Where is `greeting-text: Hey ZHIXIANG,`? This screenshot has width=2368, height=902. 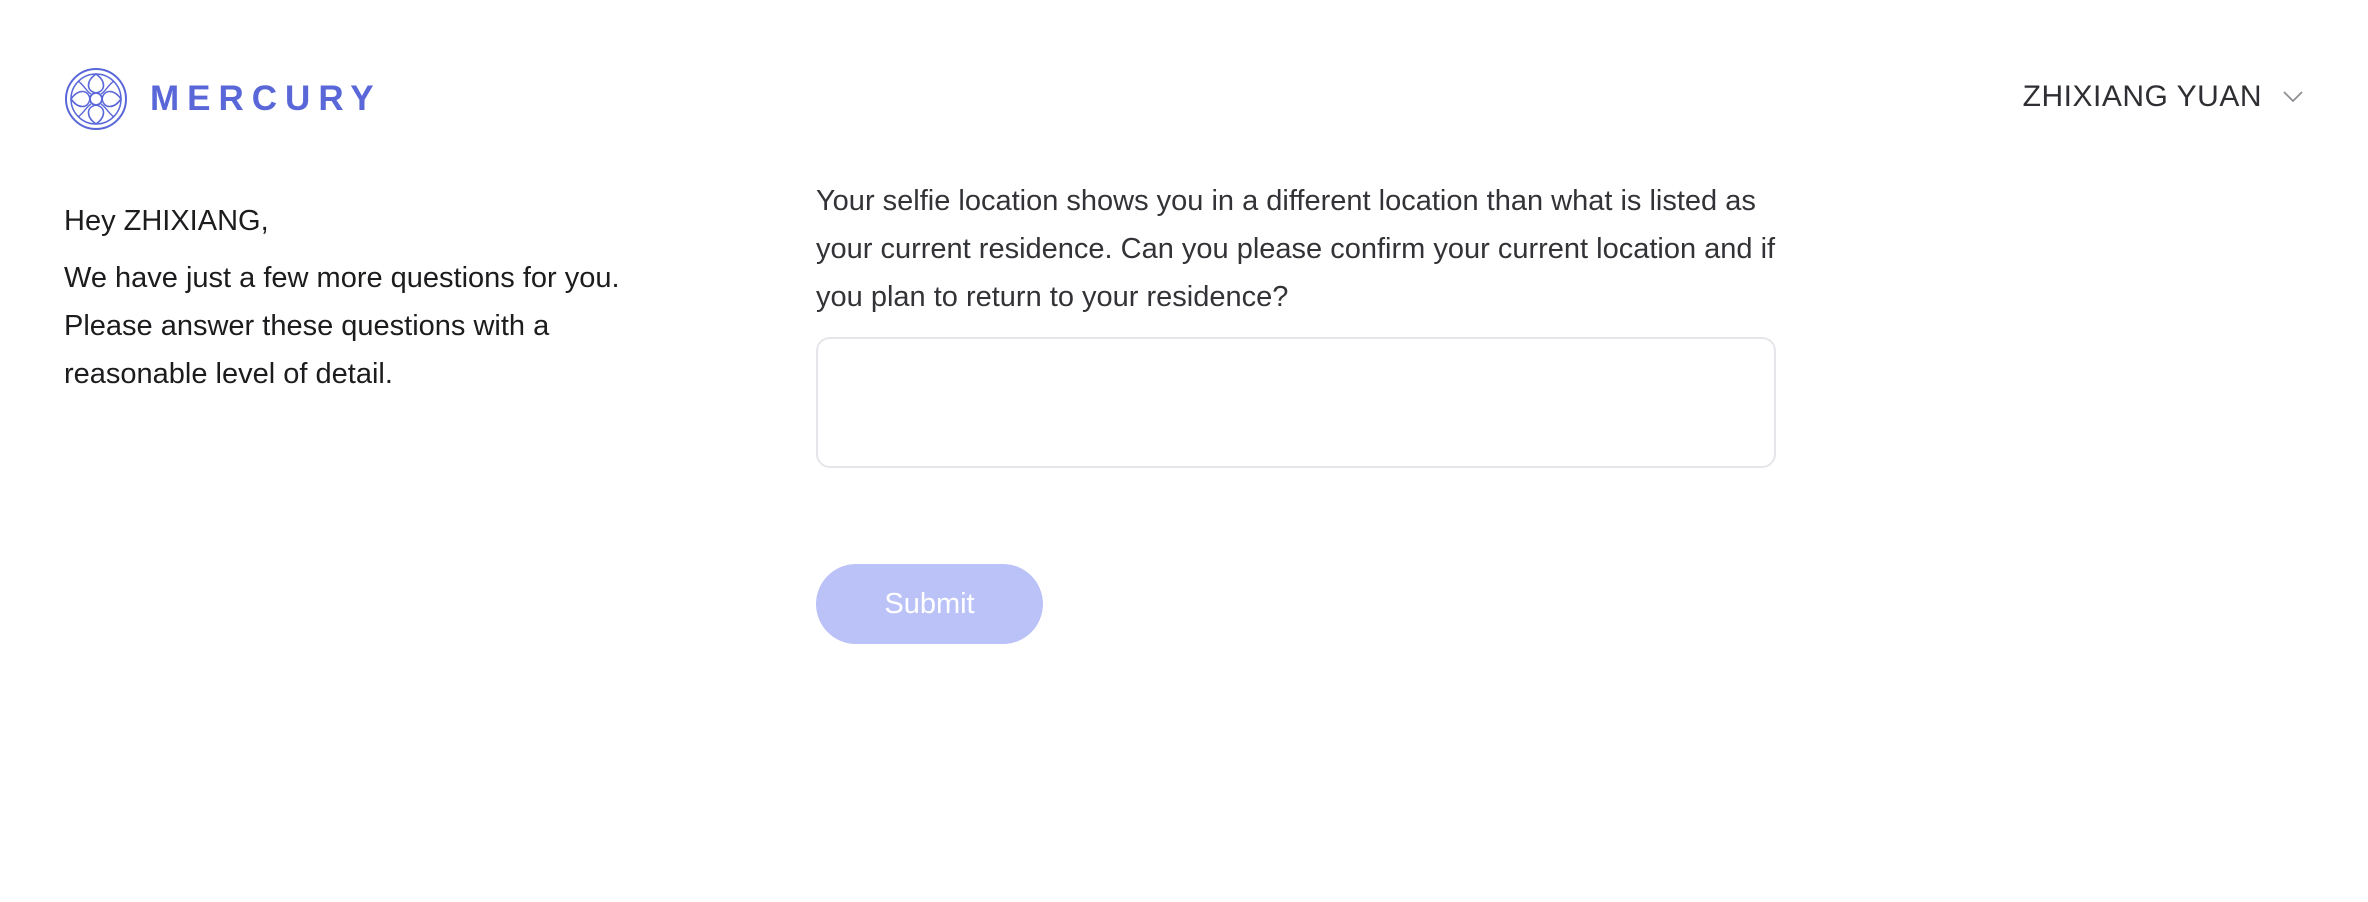
greeting-text: Hey ZHIXIANG, is located at coordinates (166, 221).